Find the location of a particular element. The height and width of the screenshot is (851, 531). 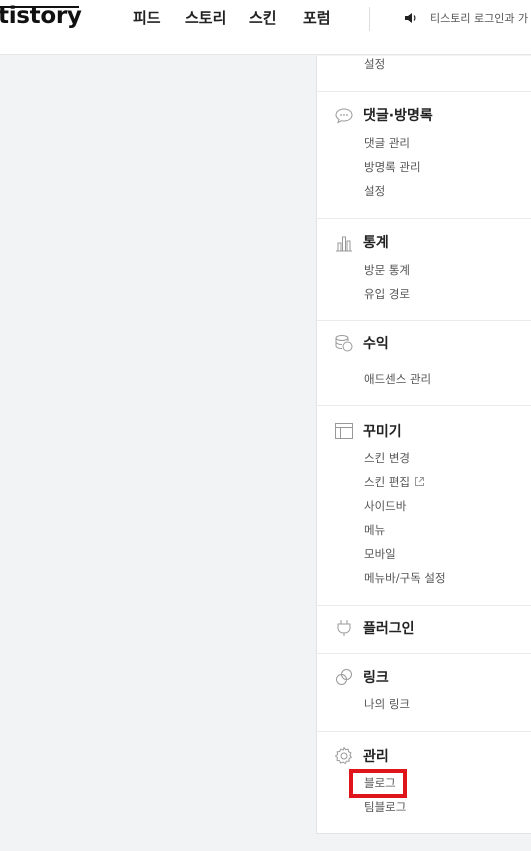

tistory-logo: tistory is located at coordinates (41, 16).